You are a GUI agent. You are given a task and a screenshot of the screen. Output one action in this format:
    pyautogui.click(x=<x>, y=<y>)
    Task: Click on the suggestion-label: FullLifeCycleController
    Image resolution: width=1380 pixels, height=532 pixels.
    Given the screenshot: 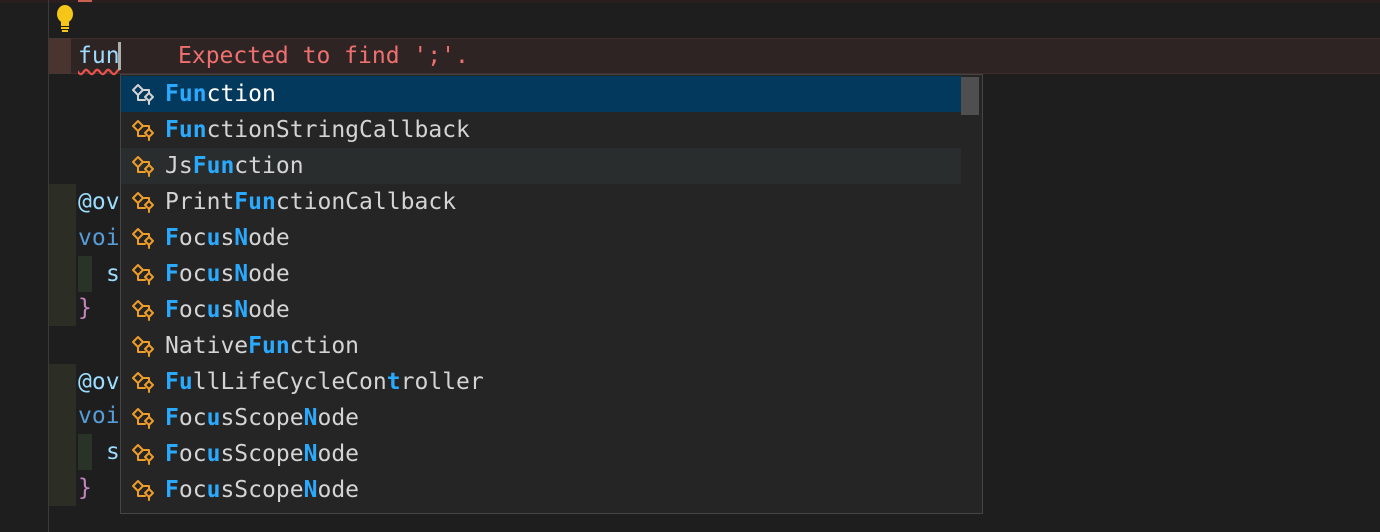 What is the action you would take?
    pyautogui.click(x=324, y=382)
    